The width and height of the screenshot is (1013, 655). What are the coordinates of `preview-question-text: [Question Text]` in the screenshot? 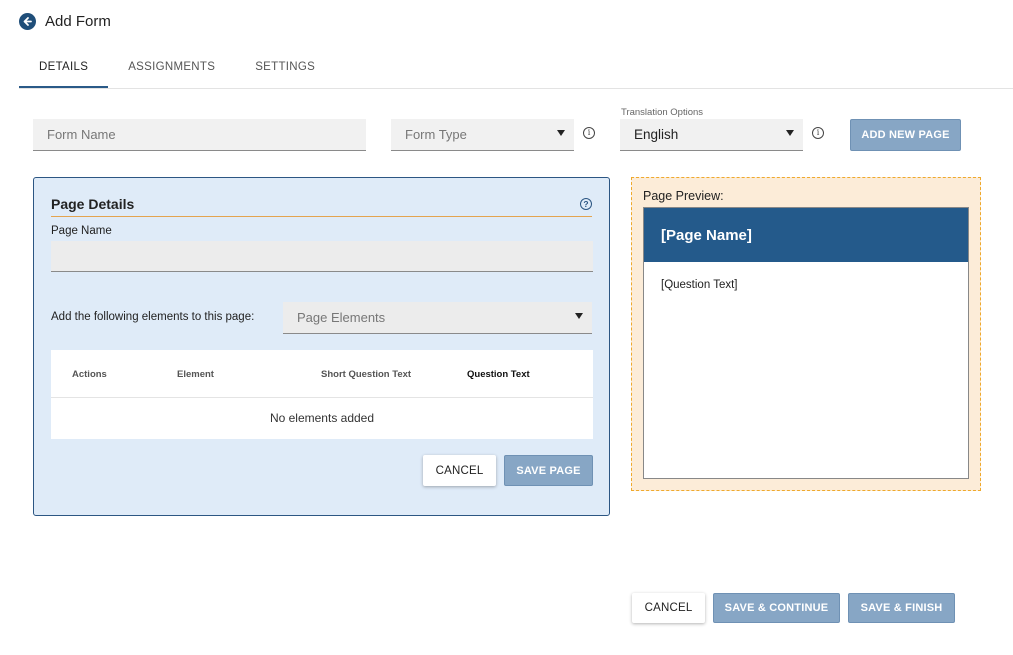 It's located at (699, 285).